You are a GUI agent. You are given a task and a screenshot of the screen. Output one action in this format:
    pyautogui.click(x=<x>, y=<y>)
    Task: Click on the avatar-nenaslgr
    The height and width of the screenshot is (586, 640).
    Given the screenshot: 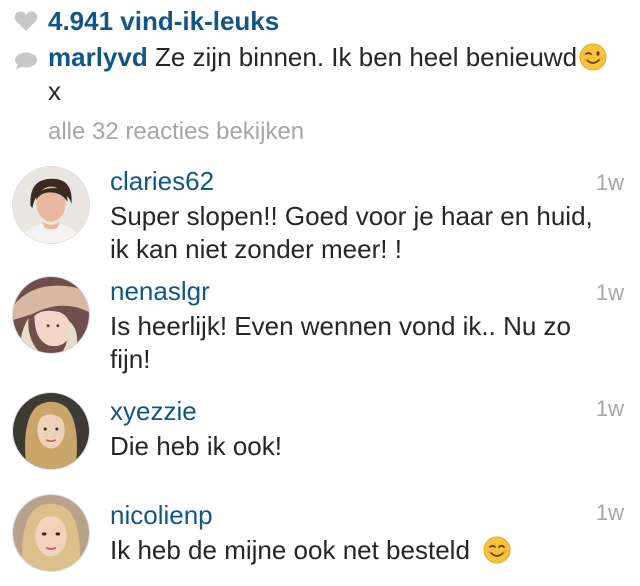 What is the action you would take?
    pyautogui.click(x=51, y=315)
    